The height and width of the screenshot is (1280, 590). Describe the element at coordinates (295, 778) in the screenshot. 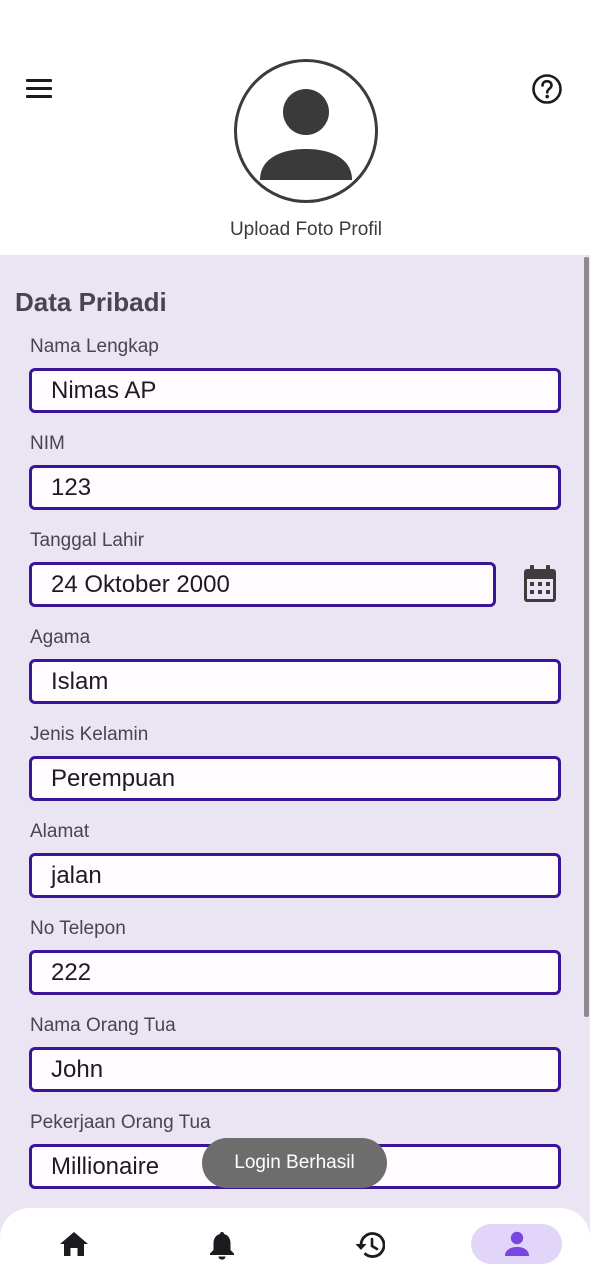

I see `gender-field: Perempuan` at that location.